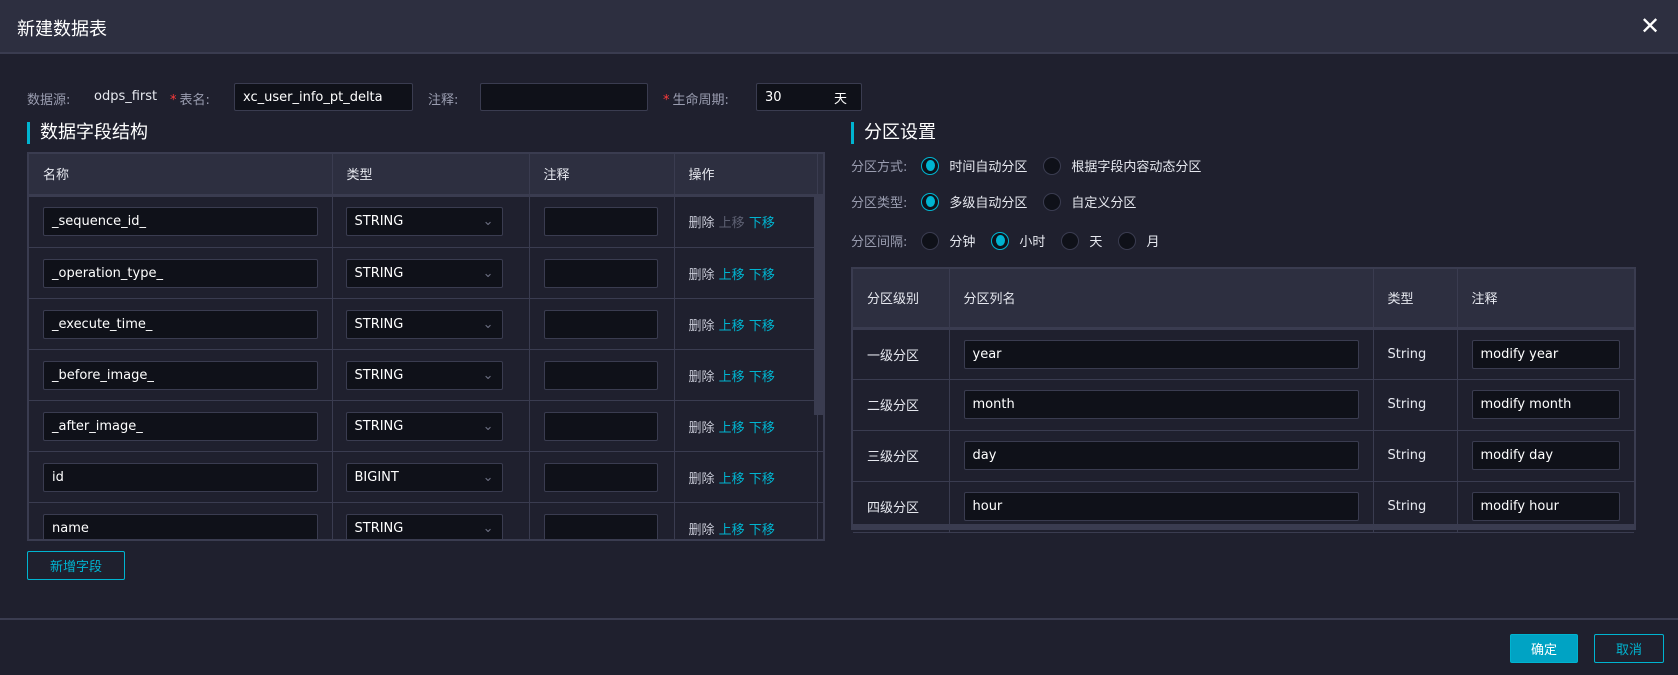 This screenshot has width=1678, height=675. I want to click on radio-label: 时间自动分区, so click(988, 167).